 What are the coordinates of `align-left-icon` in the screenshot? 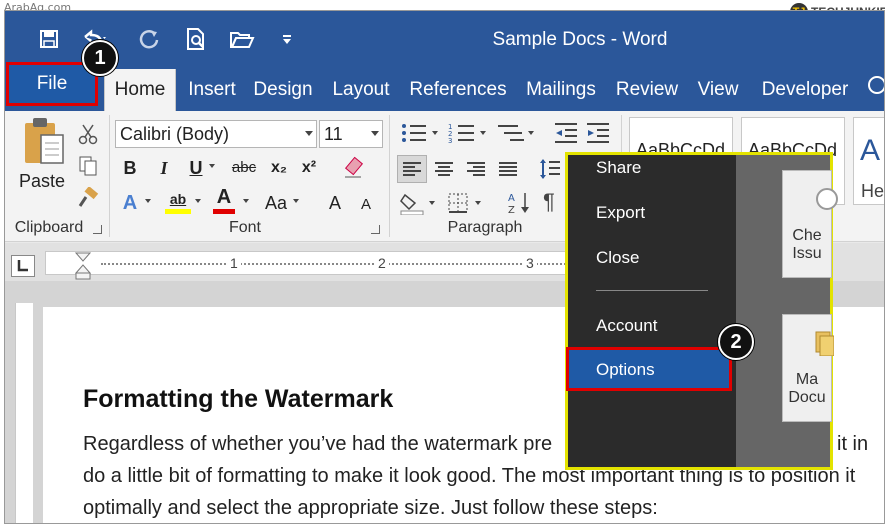 It's located at (412, 169).